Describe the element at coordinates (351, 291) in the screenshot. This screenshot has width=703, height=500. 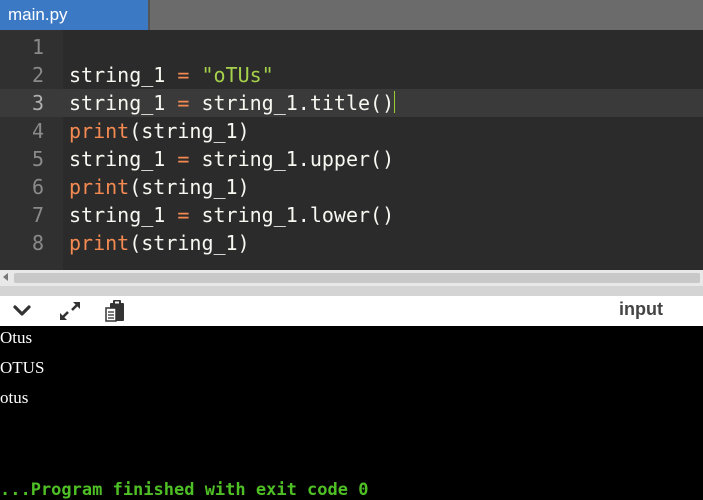
I see `panel-splitter` at that location.